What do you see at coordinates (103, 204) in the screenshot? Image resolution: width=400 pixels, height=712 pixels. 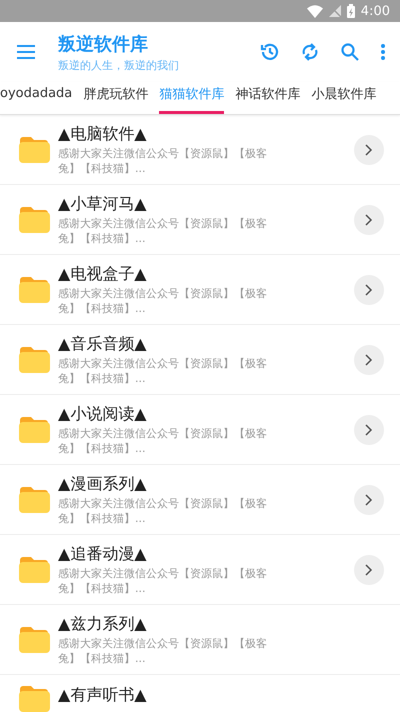 I see `item-title: ▲小草河马▲` at bounding box center [103, 204].